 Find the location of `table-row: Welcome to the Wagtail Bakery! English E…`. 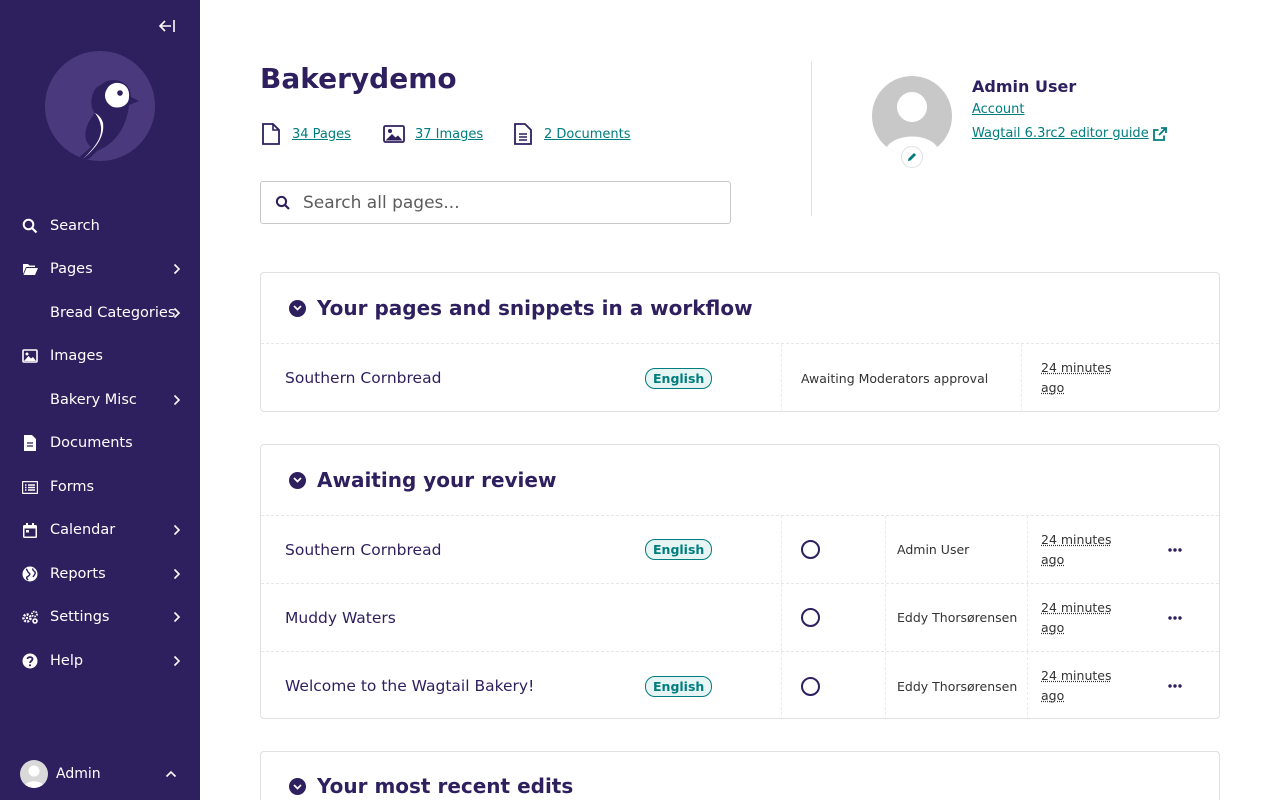

table-row: Welcome to the Wagtail Bakery! English E… is located at coordinates (740, 686).